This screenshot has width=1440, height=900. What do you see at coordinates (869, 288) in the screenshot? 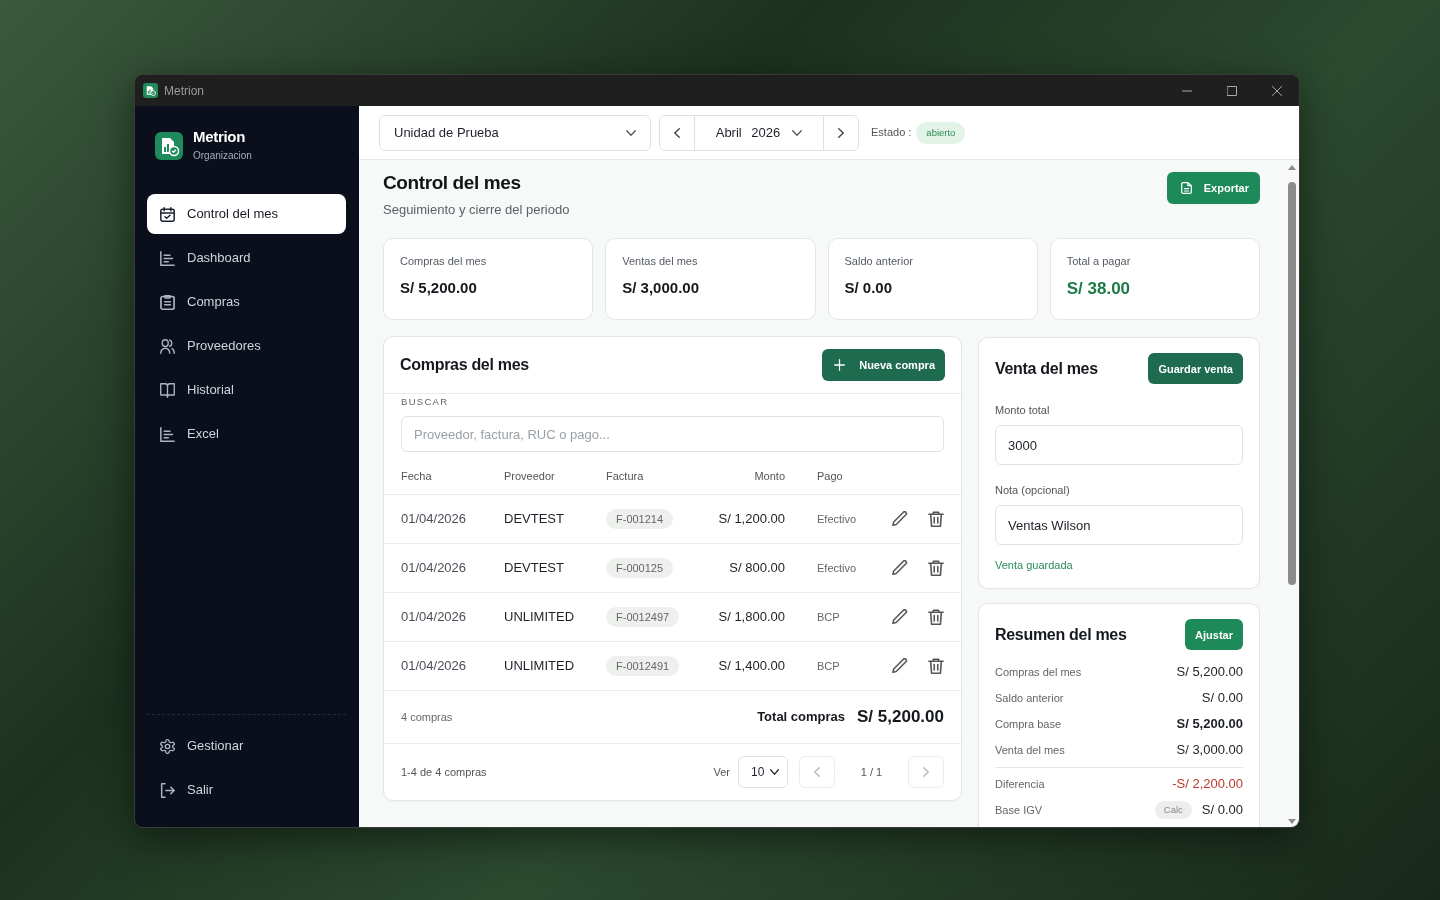
I see `stat-value: S/ 0.00` at bounding box center [869, 288].